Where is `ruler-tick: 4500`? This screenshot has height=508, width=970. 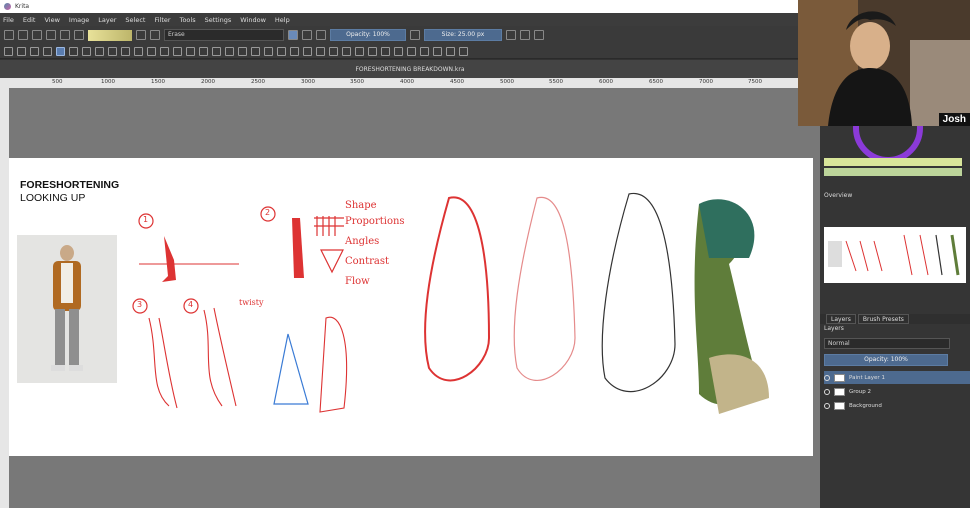
ruler-tick: 4500 is located at coordinates (457, 82).